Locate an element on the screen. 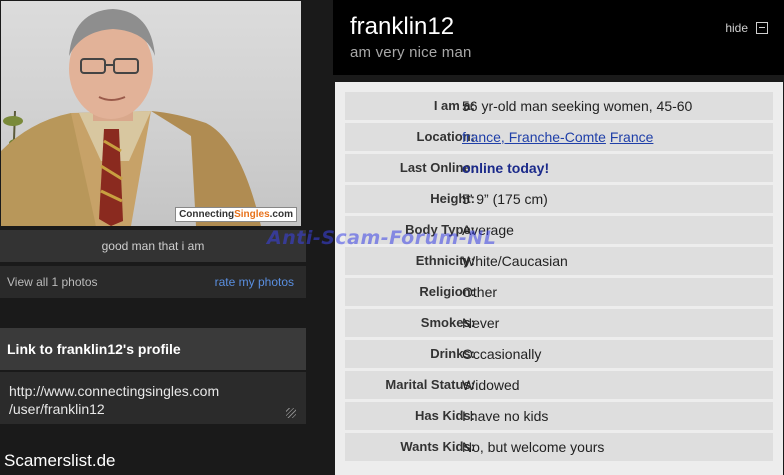  detail-row-height: Height: 5’ 9” (175 cm) is located at coordinates (559, 199).